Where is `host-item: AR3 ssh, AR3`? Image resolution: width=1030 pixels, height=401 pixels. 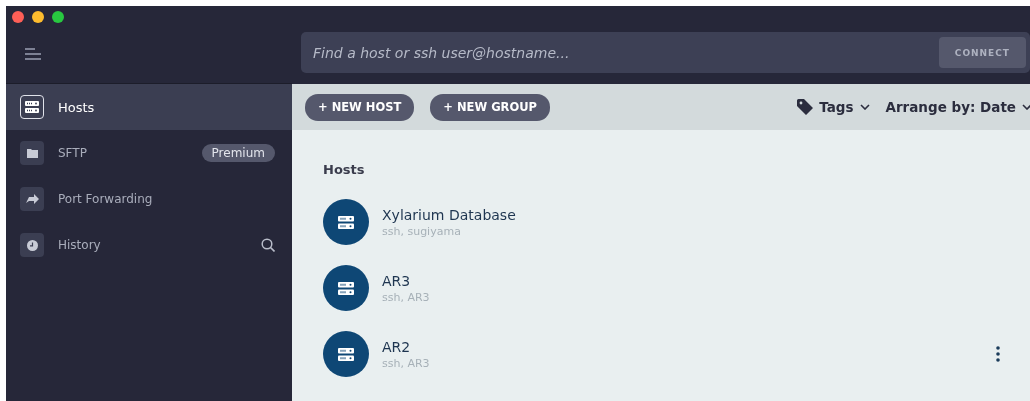
host-item: AR3 ssh, AR3 is located at coordinates (676, 288).